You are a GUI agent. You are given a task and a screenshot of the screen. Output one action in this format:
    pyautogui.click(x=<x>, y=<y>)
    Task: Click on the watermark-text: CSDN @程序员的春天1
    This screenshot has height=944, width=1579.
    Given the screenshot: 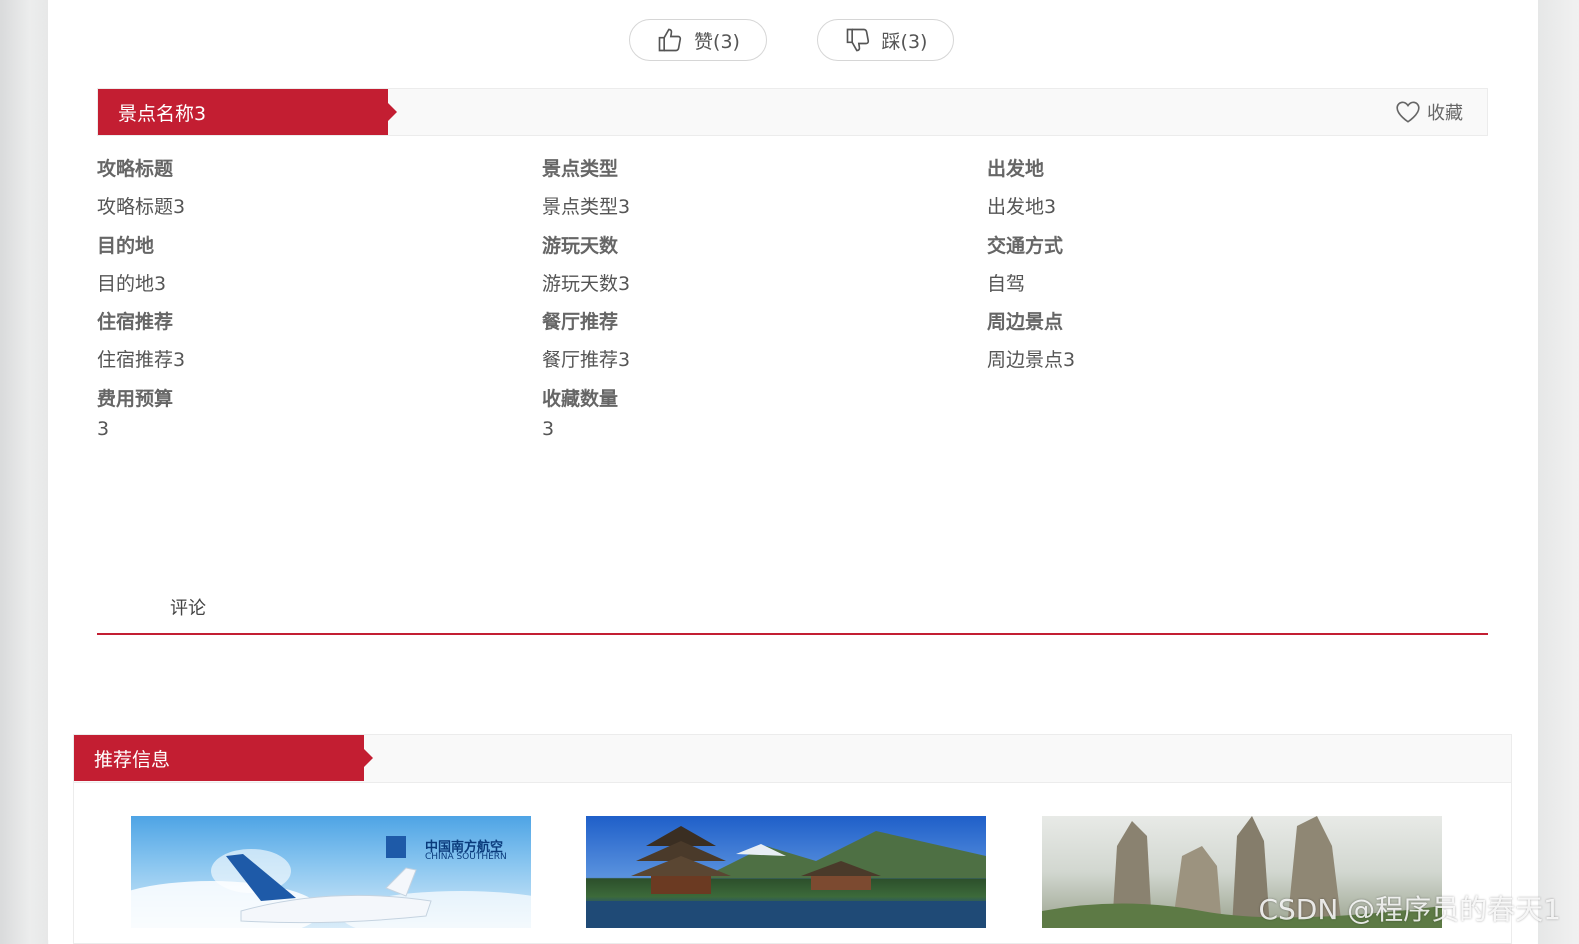 What is the action you would take?
    pyautogui.click(x=1409, y=909)
    